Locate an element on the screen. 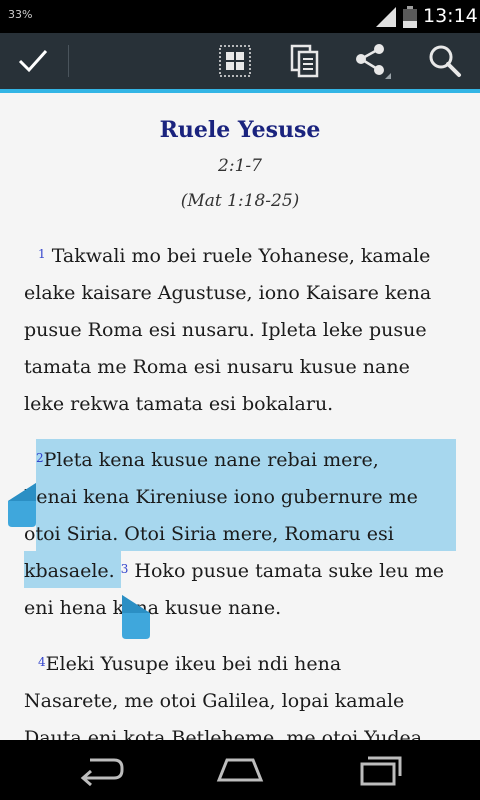 The width and height of the screenshot is (480, 800). checkmark-icon is located at coordinates (33, 61).